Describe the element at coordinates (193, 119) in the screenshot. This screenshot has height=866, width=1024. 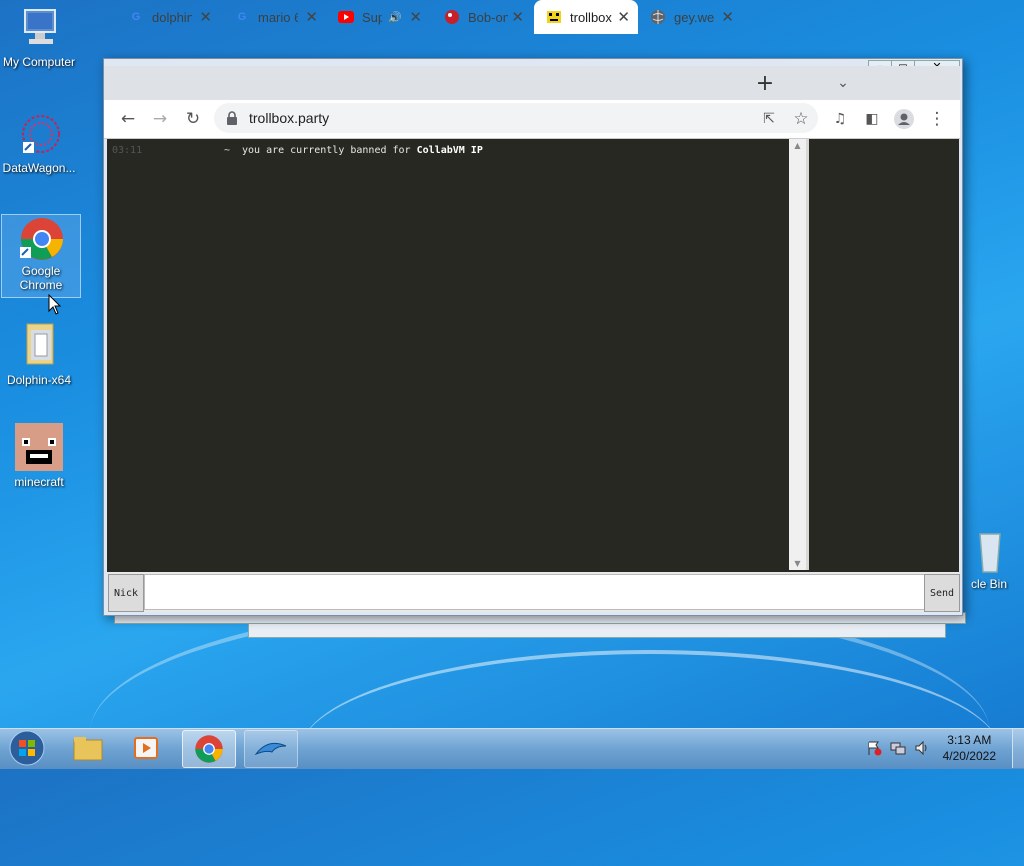
I see `reload-icon: ↻` at that location.